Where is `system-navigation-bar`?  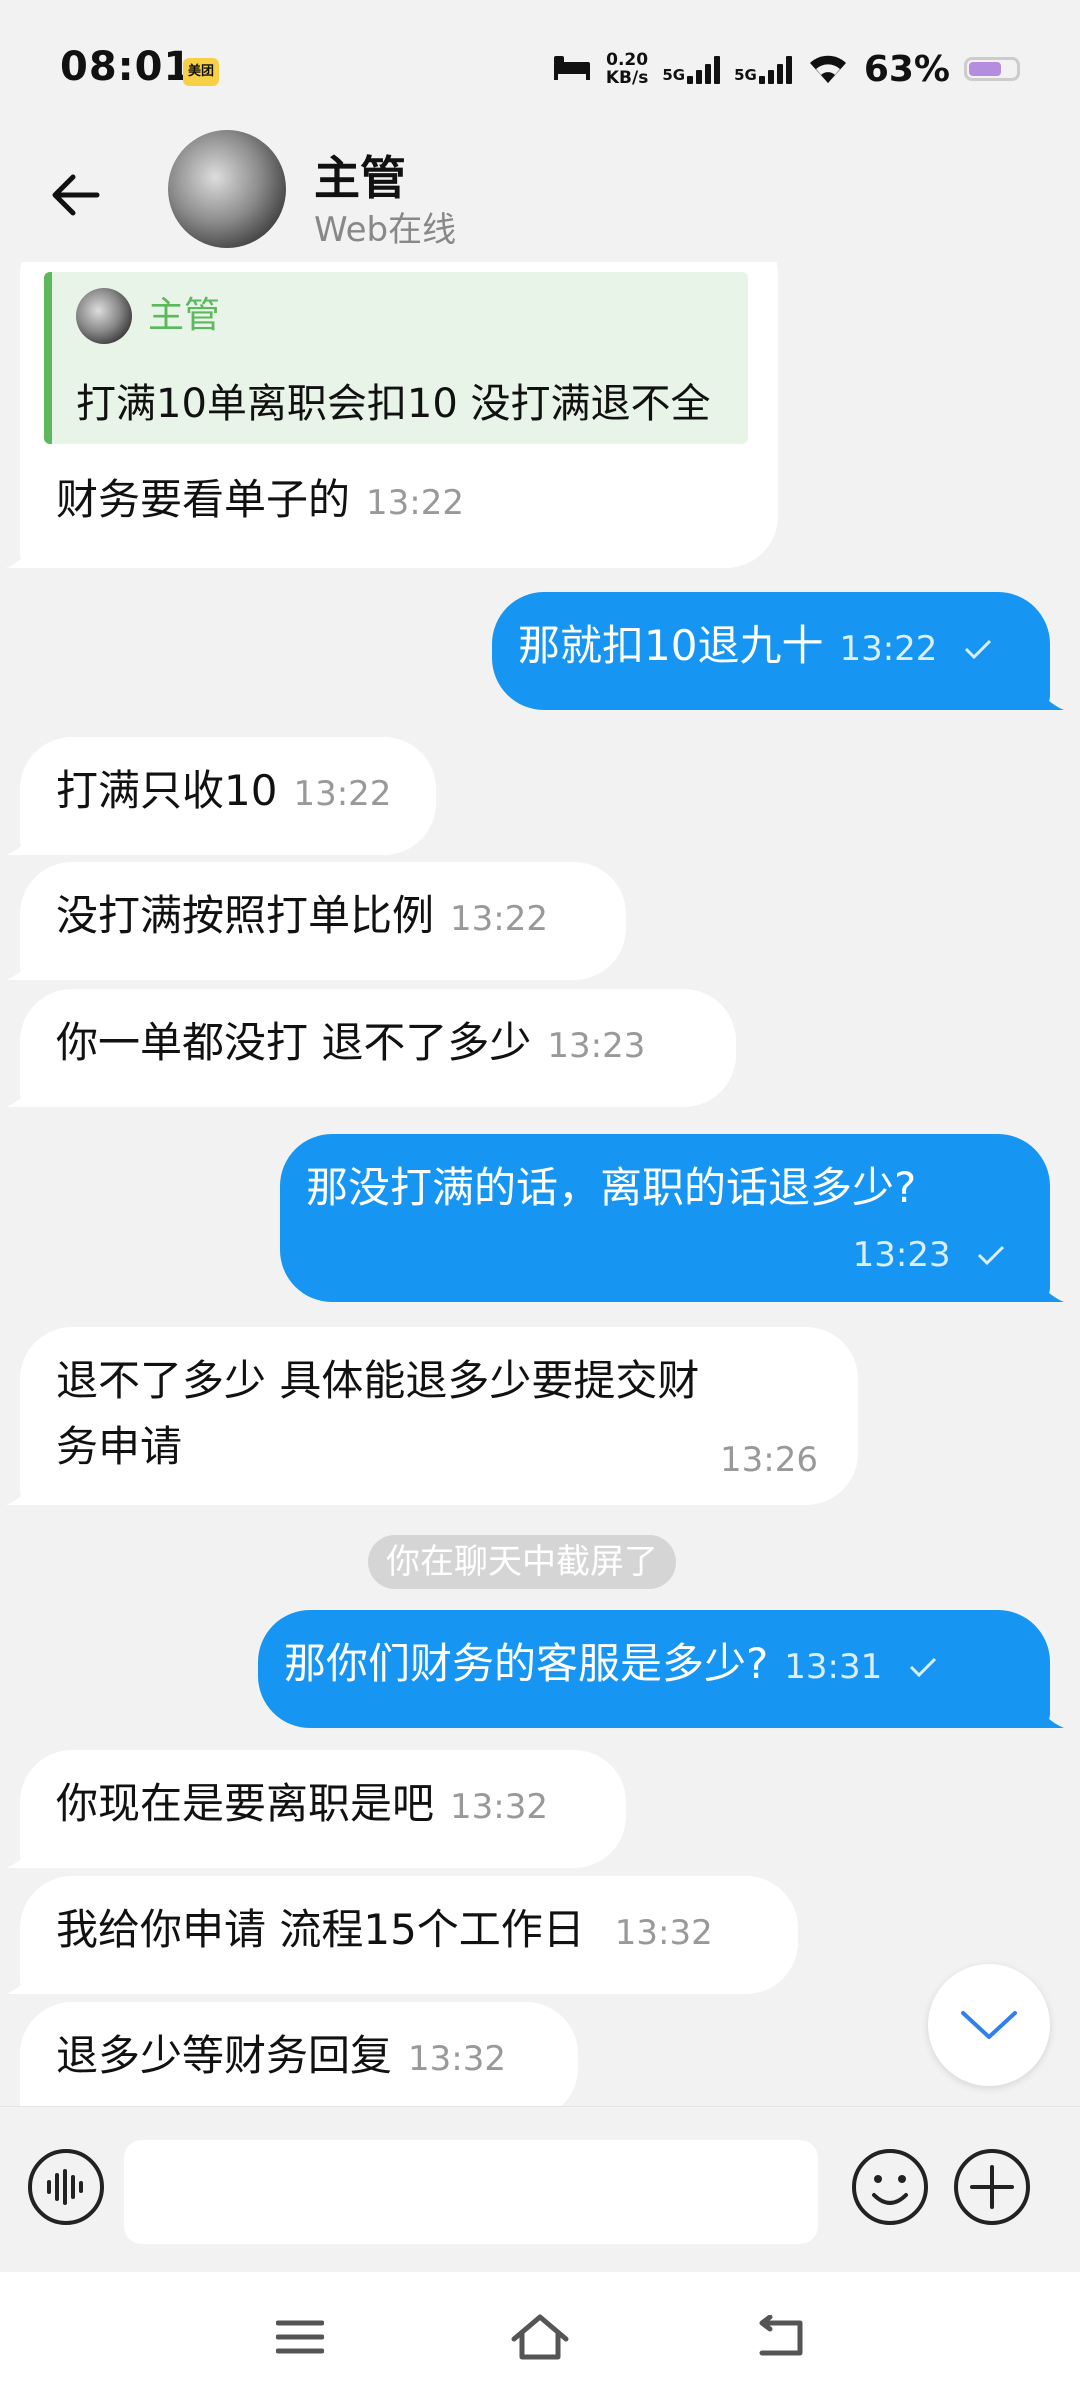
system-navigation-bar is located at coordinates (540, 2336).